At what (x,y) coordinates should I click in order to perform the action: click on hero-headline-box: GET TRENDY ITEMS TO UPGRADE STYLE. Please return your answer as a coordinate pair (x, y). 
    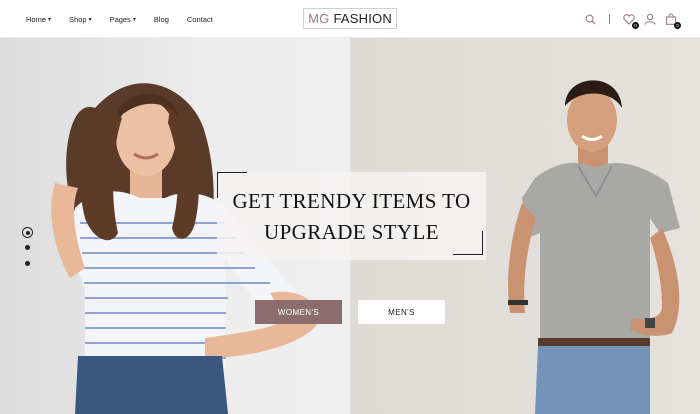
    Looking at the image, I should click on (351, 216).